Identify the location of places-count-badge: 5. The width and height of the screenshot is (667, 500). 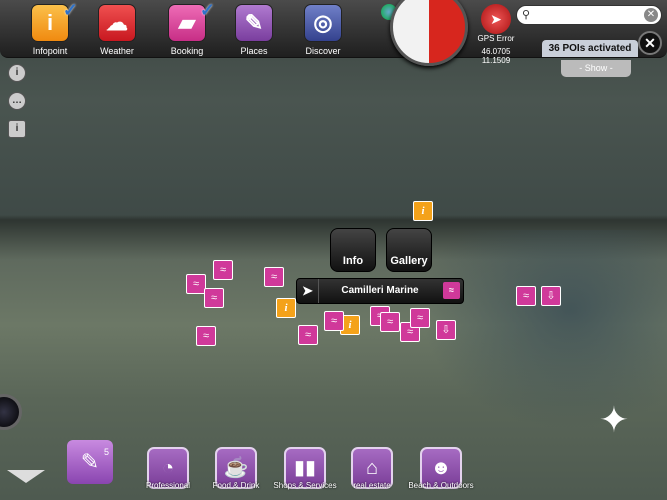
(106, 452).